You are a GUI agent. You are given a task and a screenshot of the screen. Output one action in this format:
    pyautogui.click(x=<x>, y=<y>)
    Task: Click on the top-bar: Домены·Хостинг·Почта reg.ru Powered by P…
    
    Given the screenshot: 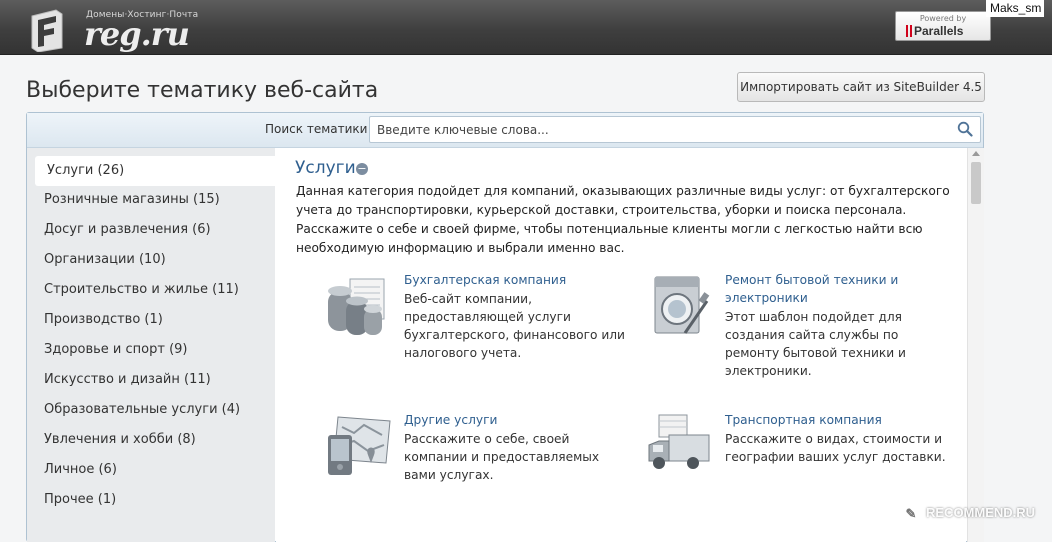 What is the action you would take?
    pyautogui.click(x=526, y=27)
    